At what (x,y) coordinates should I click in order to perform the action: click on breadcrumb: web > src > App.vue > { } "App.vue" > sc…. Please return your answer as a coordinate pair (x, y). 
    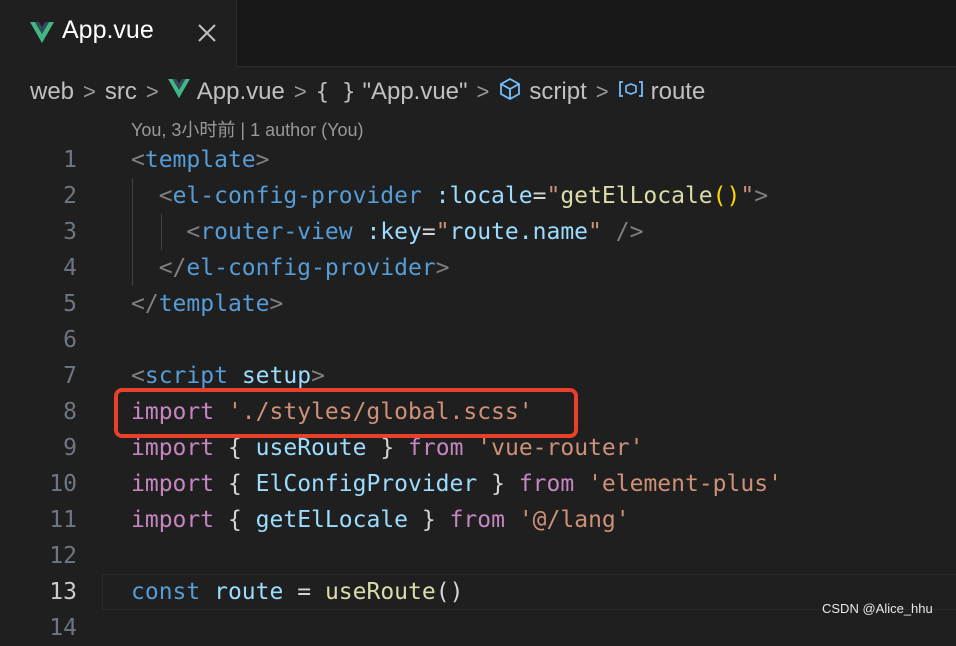
    Looking at the image, I should click on (367, 92).